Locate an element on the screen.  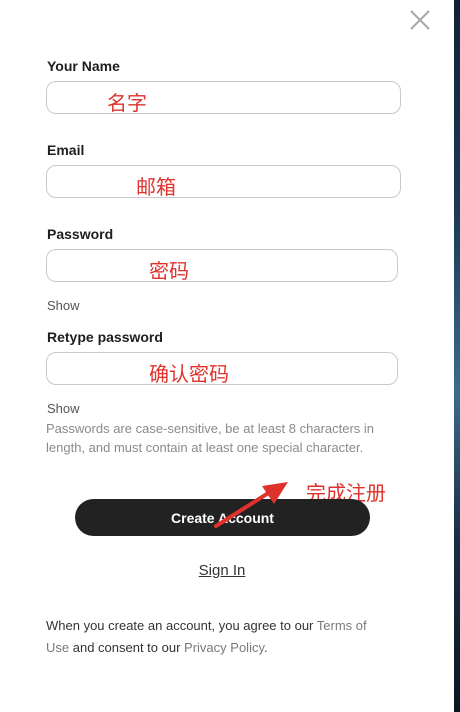
email-annotation: 邮箱 is located at coordinates (156, 187).